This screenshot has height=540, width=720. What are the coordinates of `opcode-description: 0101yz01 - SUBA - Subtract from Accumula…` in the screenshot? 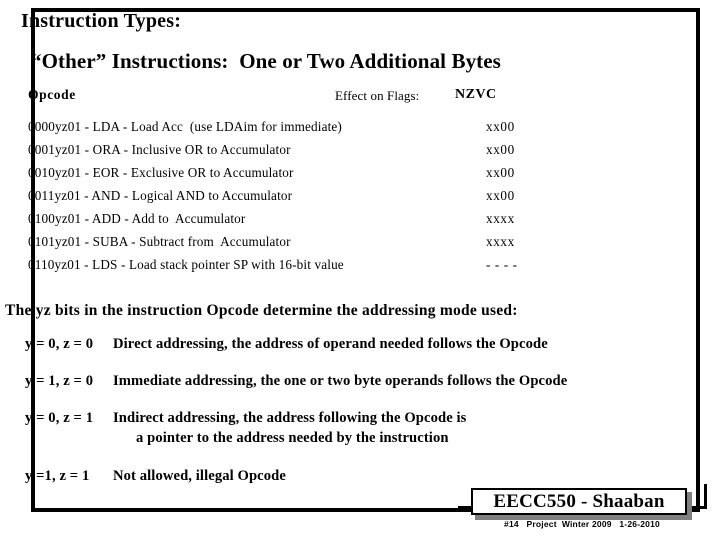 It's located at (159, 241).